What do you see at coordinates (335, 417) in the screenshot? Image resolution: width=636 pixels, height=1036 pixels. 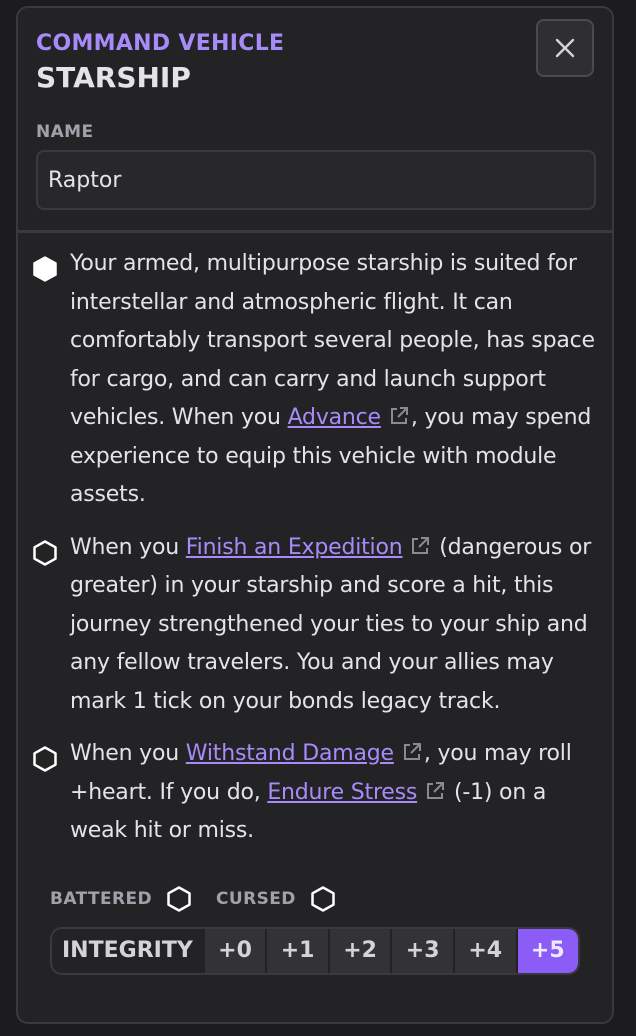 I see `move-link-advance: Advance` at bounding box center [335, 417].